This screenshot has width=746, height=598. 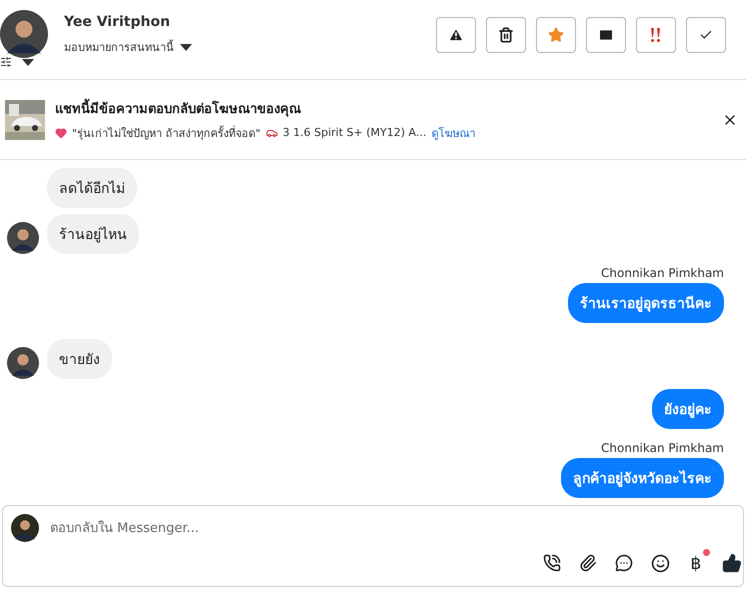 I want to click on star-icon, so click(x=556, y=35).